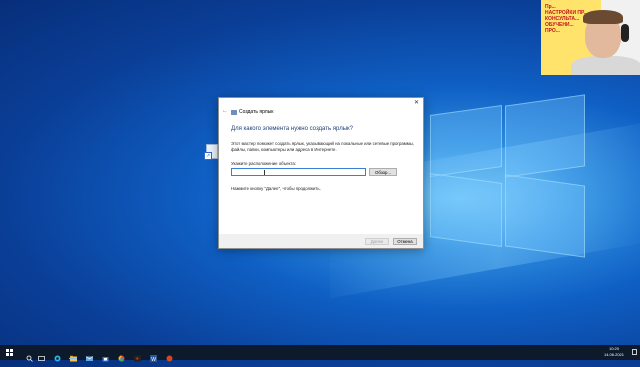  Describe the element at coordinates (292, 129) in the screenshot. I see `dialog-heading: Для какого элемента нужно создать ярлык?` at that location.